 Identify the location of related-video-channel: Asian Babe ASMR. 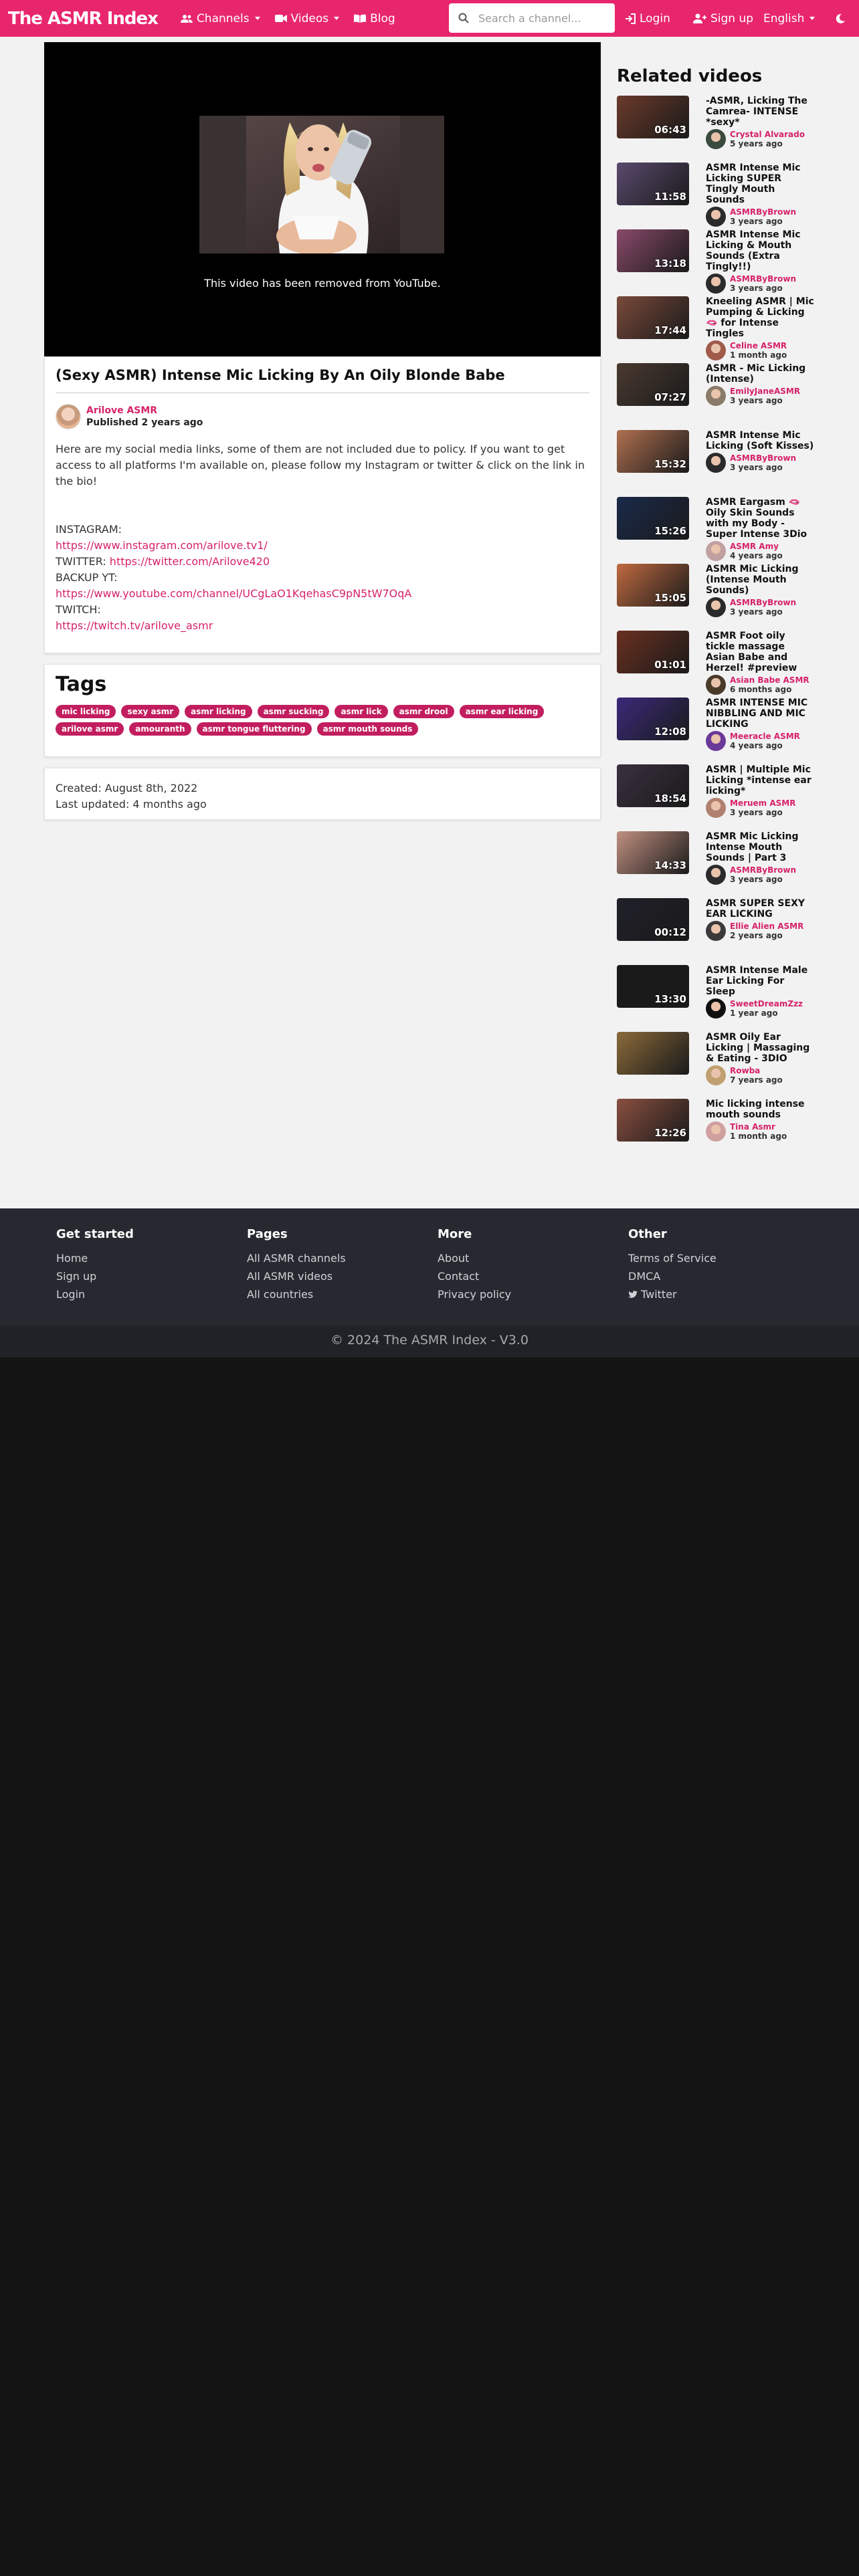
(769, 680).